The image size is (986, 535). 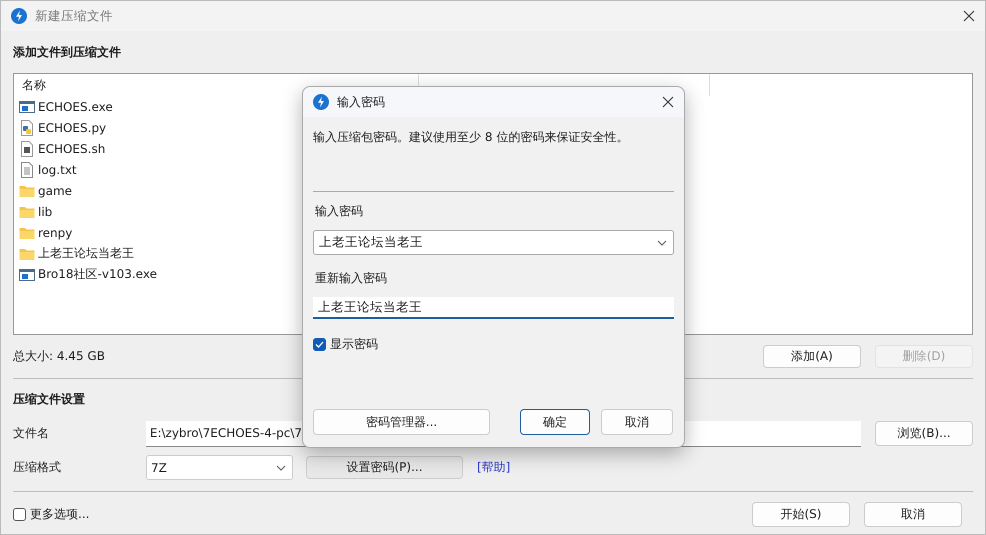 I want to click on file-name: Bro18社区-v103.exe, so click(x=97, y=274).